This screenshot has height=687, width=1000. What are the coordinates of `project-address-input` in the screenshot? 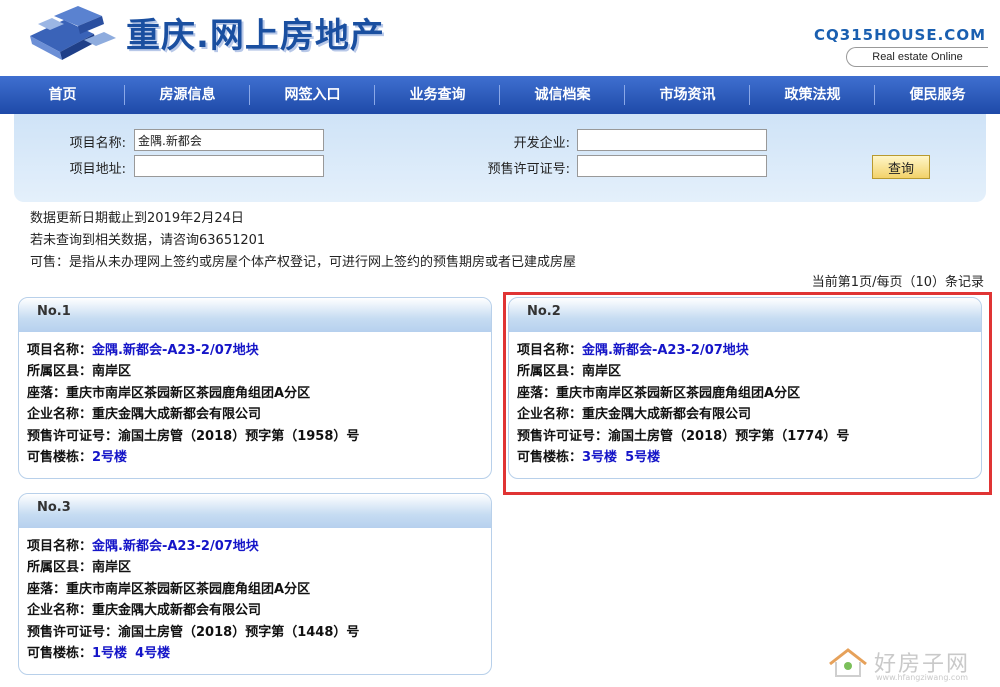 It's located at (229, 166).